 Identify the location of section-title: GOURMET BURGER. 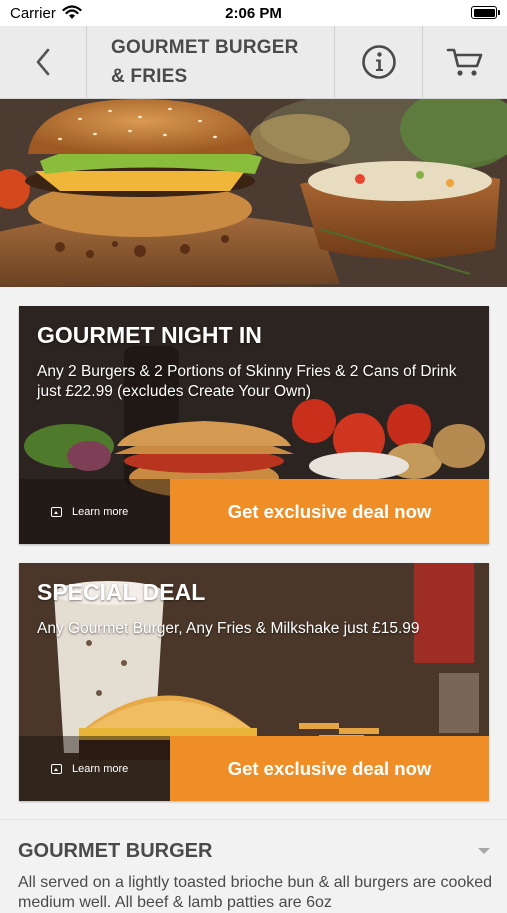
(115, 851).